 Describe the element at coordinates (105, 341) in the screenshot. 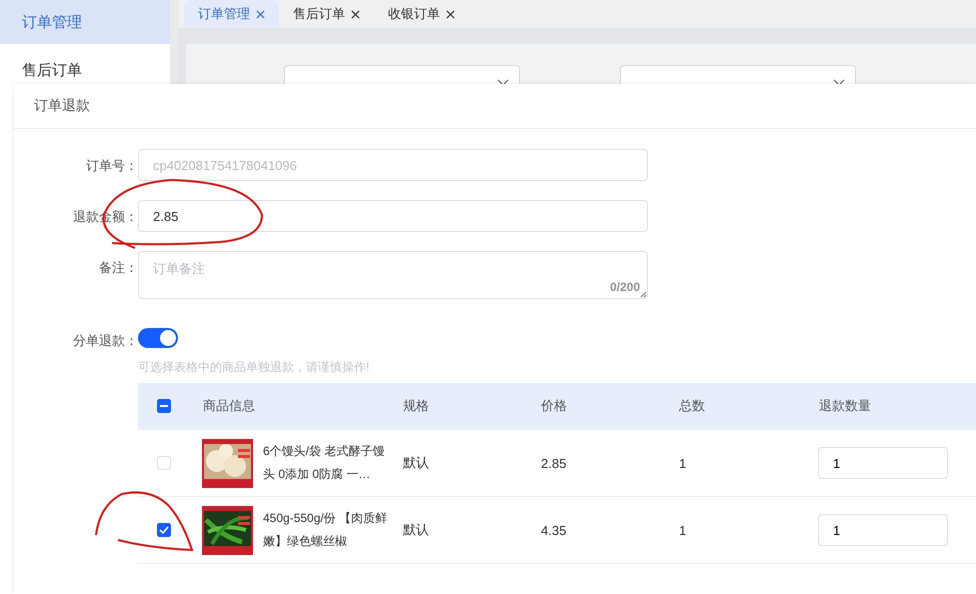

I see `field-label: 分单退款：` at that location.